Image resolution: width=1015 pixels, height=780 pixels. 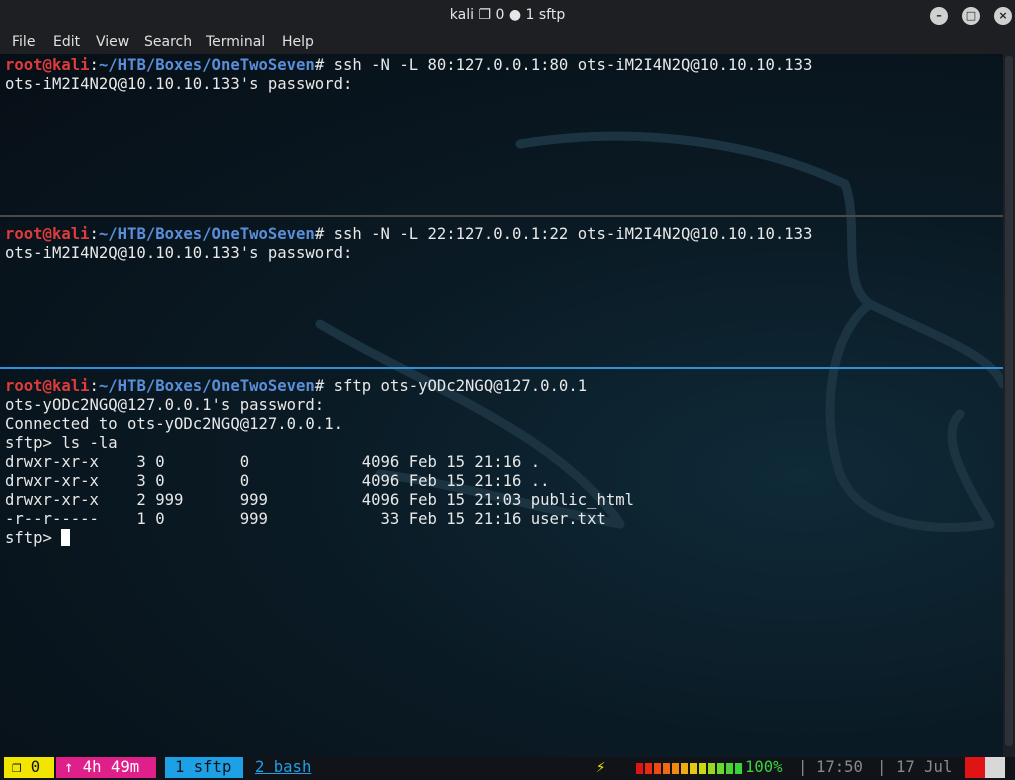 What do you see at coordinates (29, 767) in the screenshot?
I see `session-indicator: ❐ 0` at bounding box center [29, 767].